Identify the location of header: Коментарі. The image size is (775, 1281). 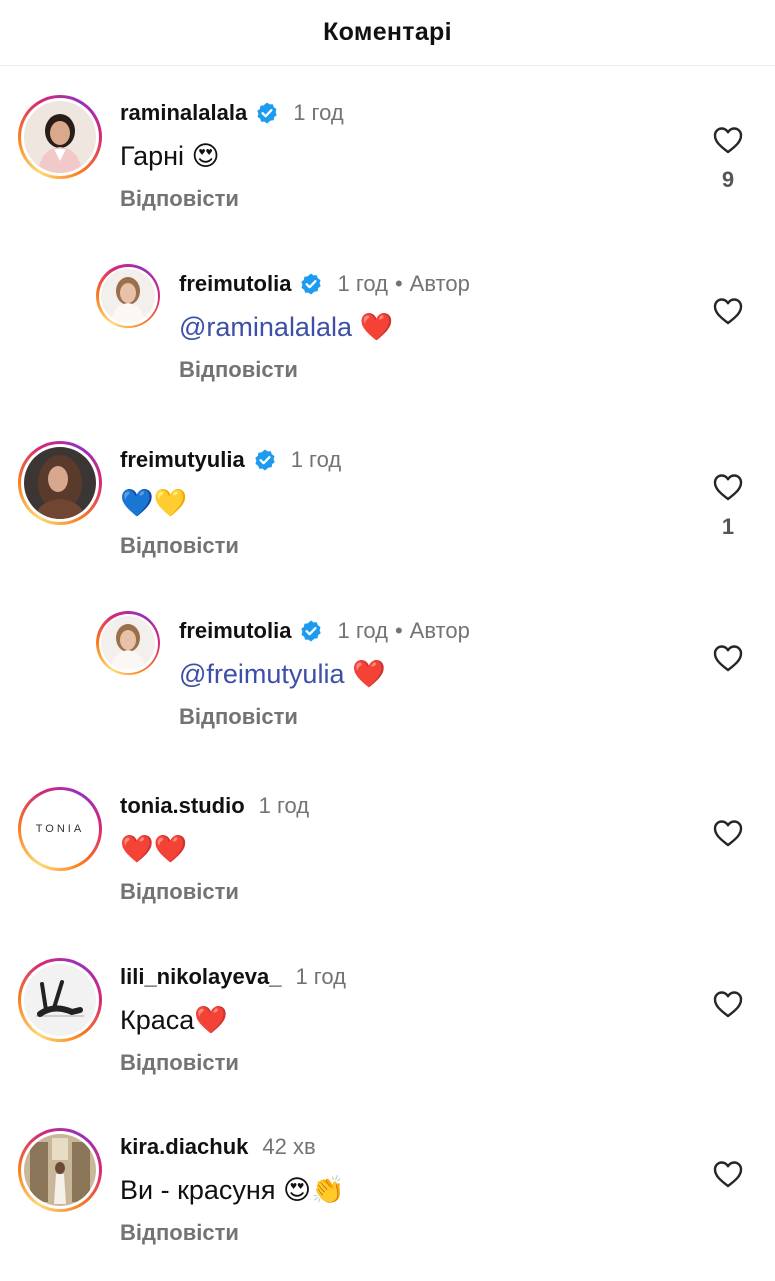
(387, 33).